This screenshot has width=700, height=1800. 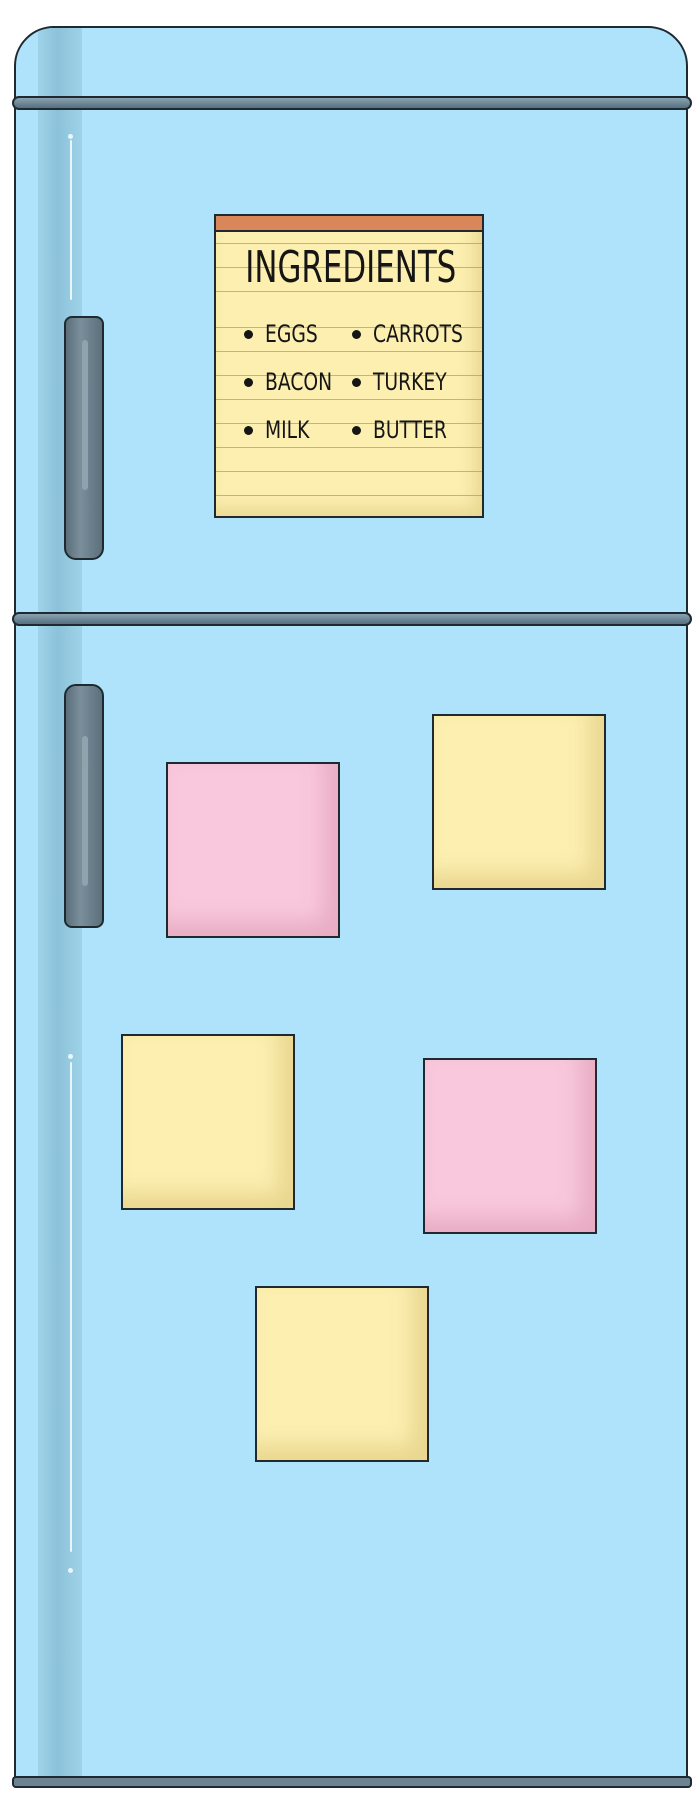 What do you see at coordinates (71, 1307) in the screenshot?
I see `door-highlight` at bounding box center [71, 1307].